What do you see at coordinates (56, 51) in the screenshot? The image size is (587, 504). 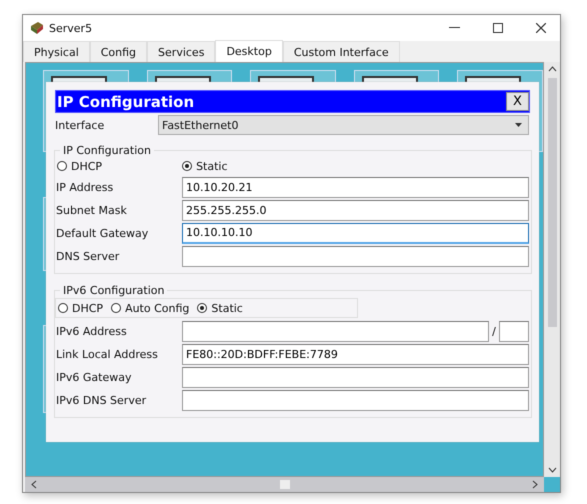 I see `tab: Physical` at bounding box center [56, 51].